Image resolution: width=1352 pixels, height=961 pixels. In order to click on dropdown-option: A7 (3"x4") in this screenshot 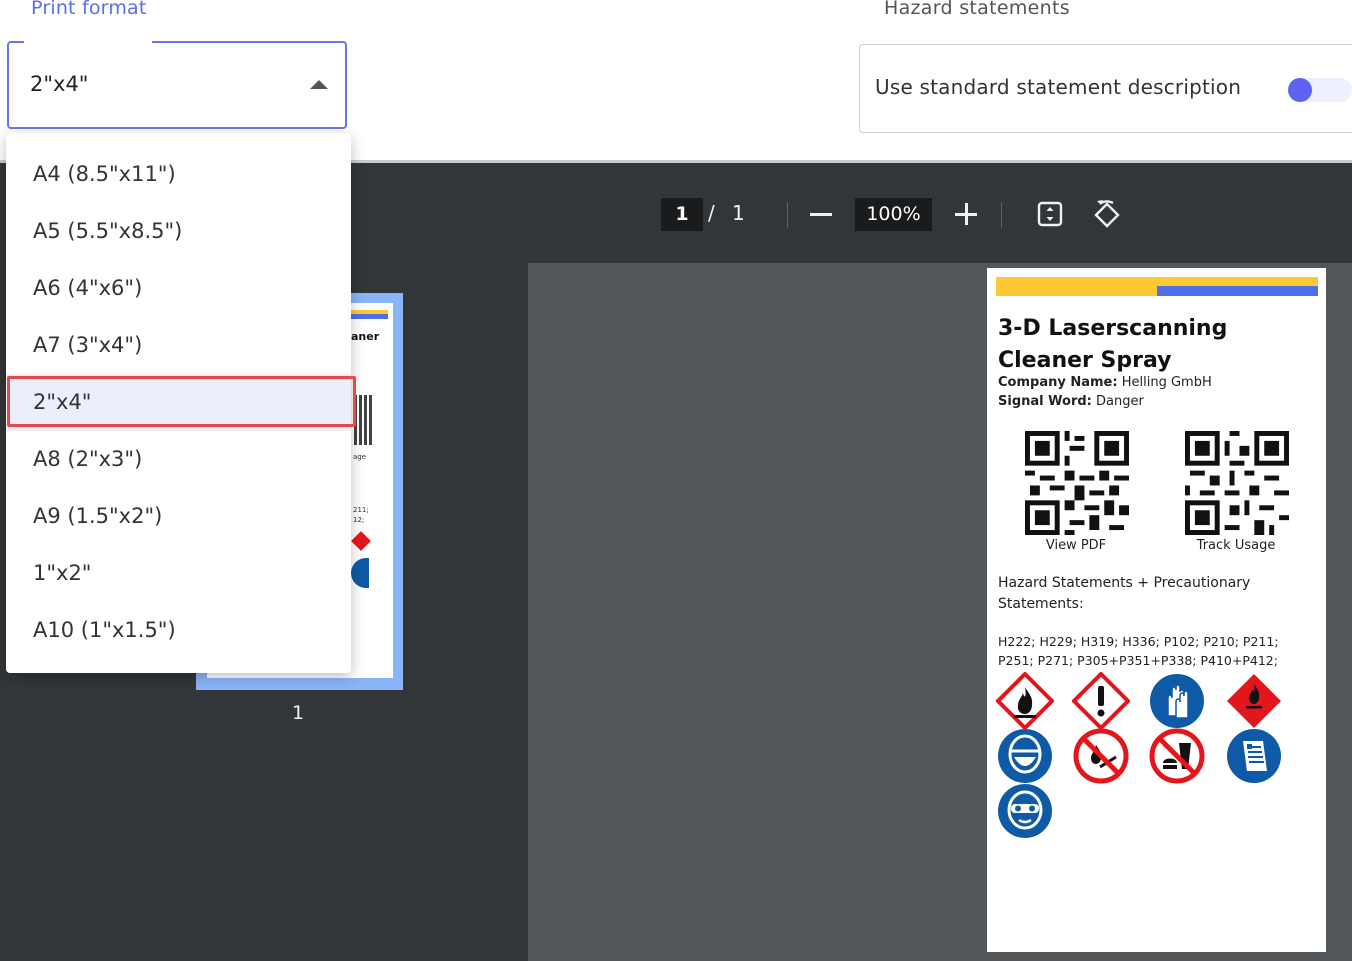, I will do `click(178, 345)`.